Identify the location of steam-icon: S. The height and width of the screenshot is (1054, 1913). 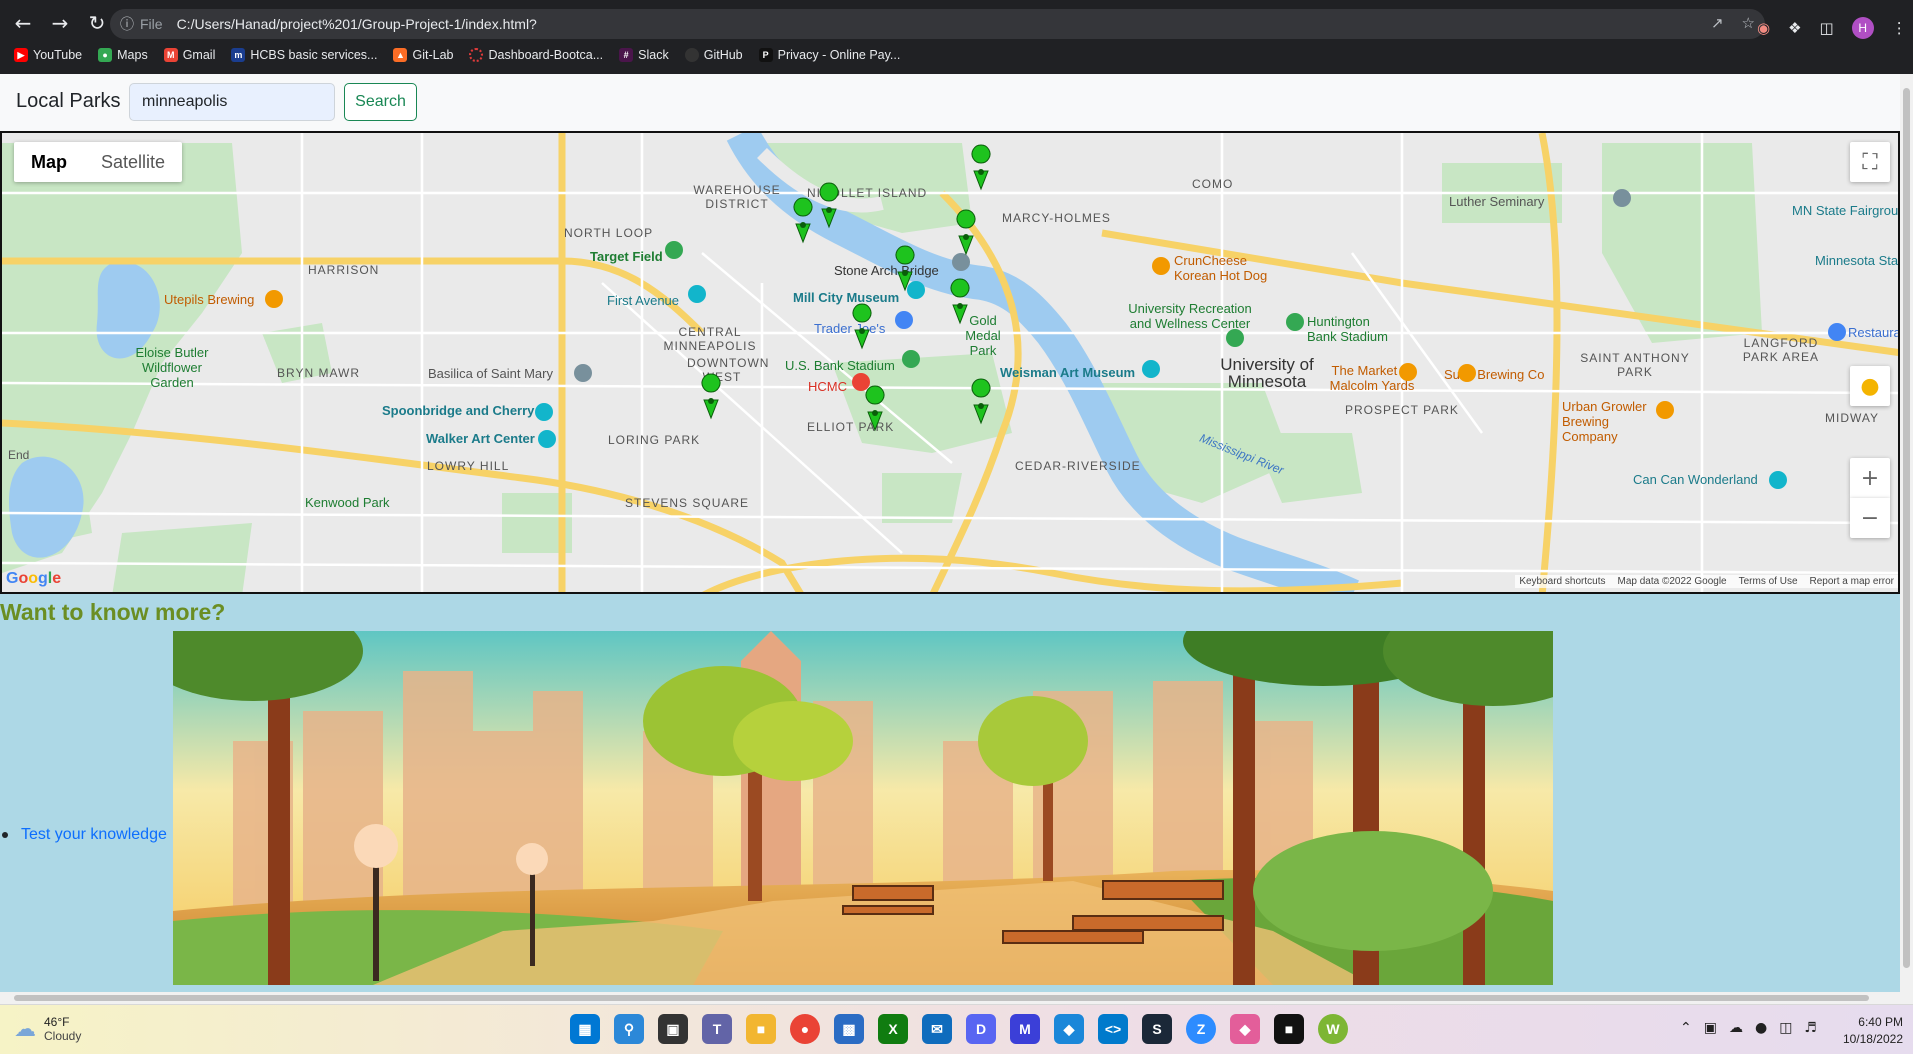
(1157, 1029).